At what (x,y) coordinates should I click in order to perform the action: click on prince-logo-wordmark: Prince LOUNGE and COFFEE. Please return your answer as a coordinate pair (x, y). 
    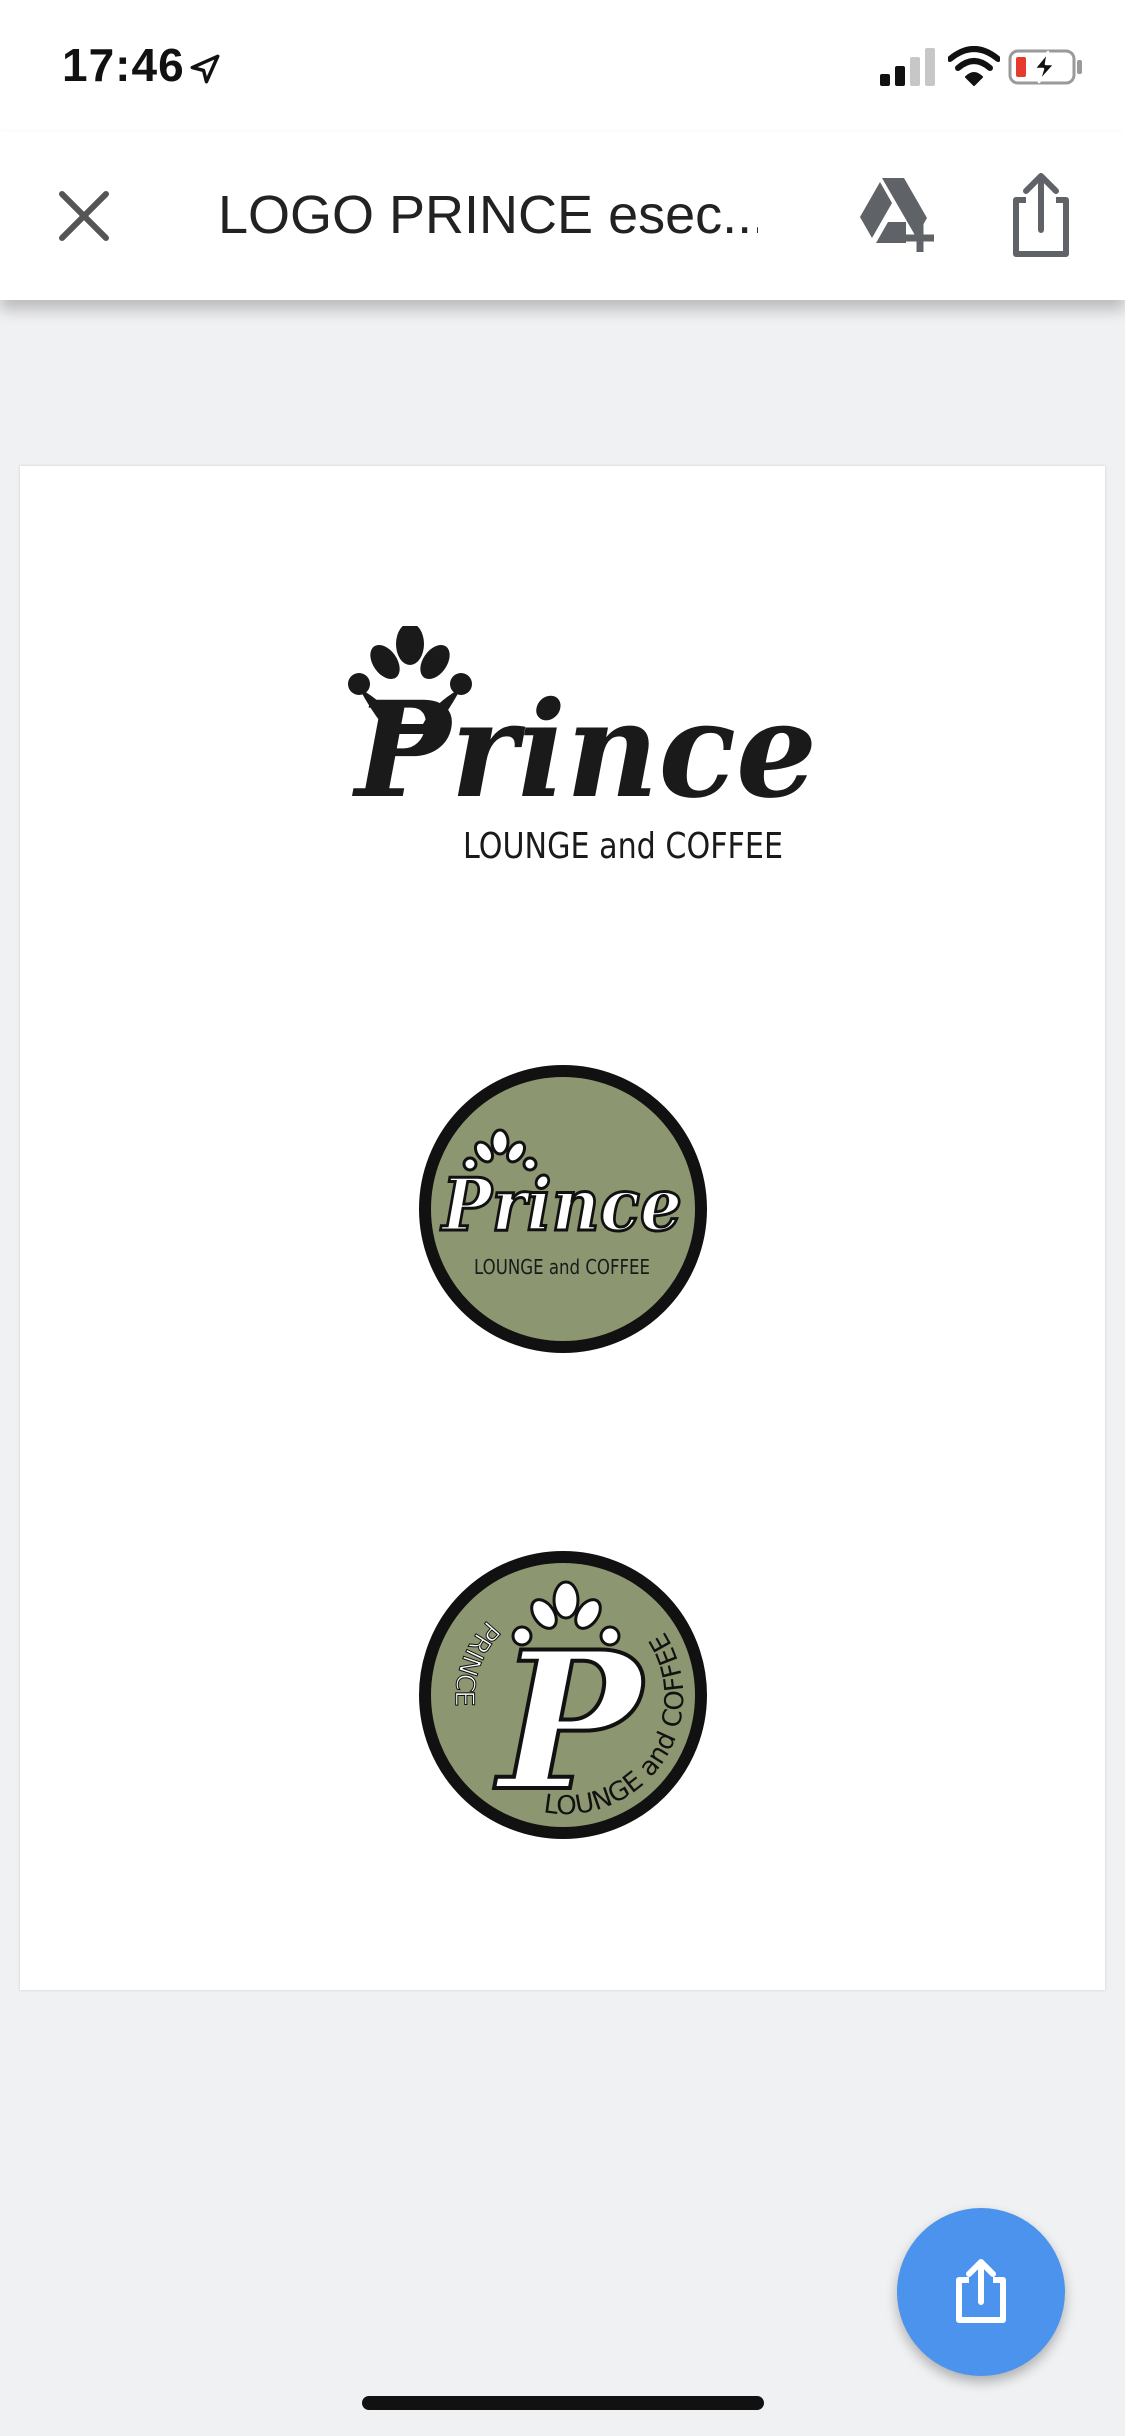
    Looking at the image, I should click on (582, 746).